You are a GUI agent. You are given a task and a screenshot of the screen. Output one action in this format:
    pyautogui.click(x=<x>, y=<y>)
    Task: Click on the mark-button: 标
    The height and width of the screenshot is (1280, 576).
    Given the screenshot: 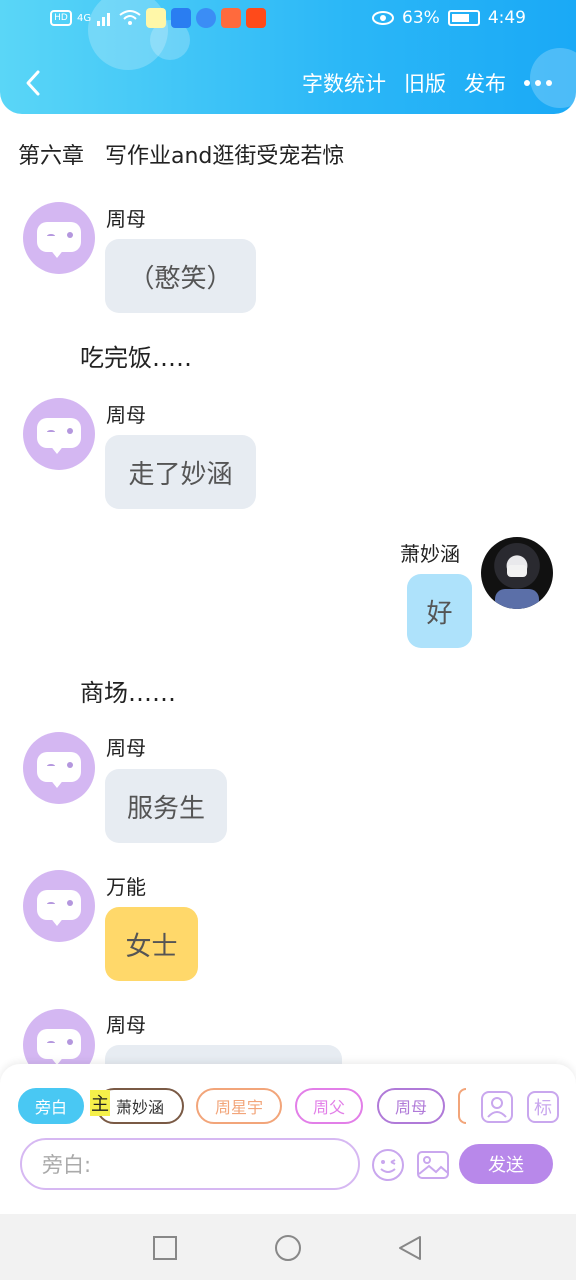 What is the action you would take?
    pyautogui.click(x=543, y=1107)
    